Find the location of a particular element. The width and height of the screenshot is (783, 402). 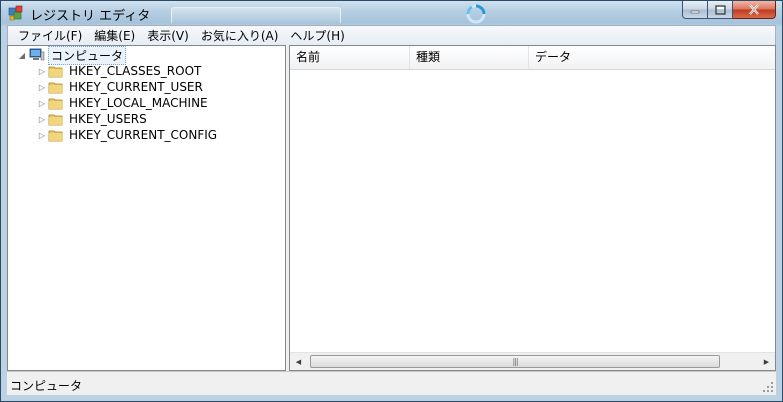

resize-grip-icon is located at coordinates (768, 387).